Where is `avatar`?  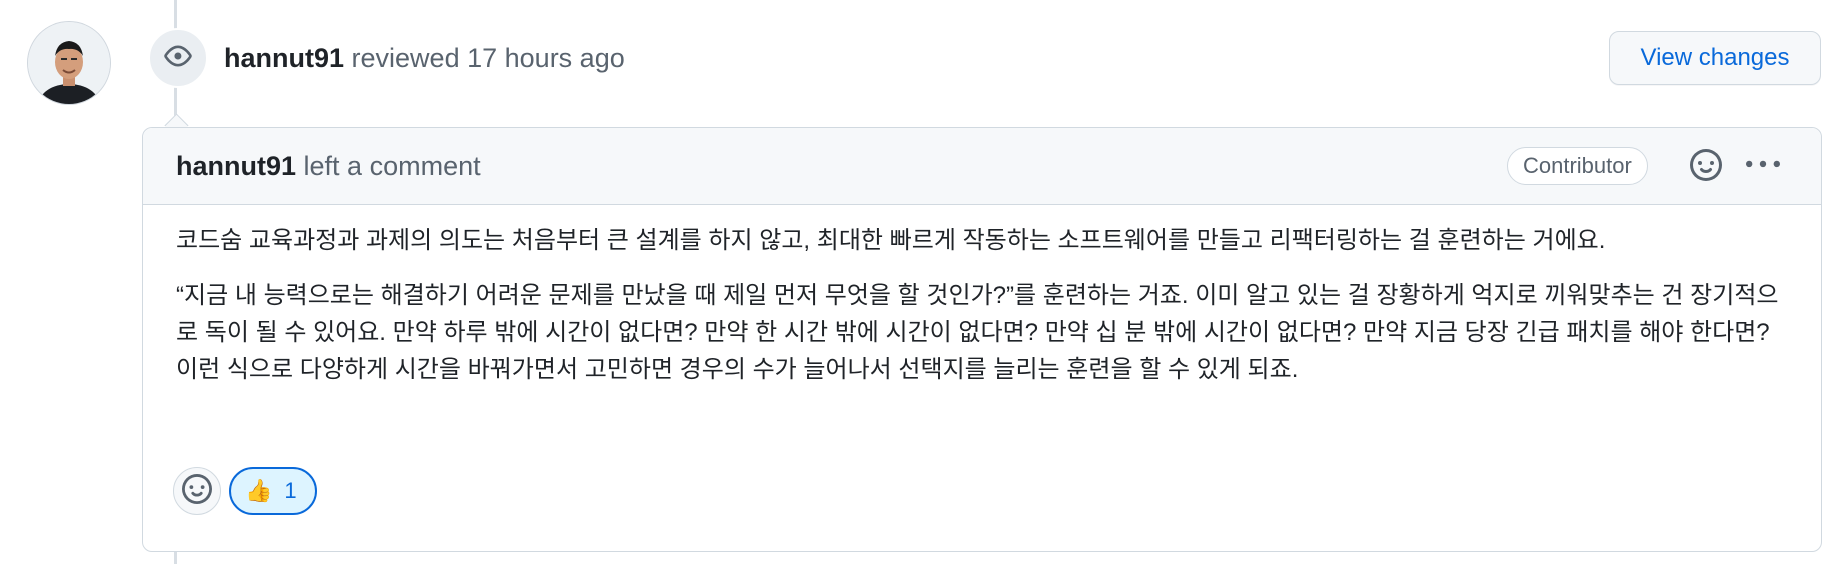
avatar is located at coordinates (69, 63).